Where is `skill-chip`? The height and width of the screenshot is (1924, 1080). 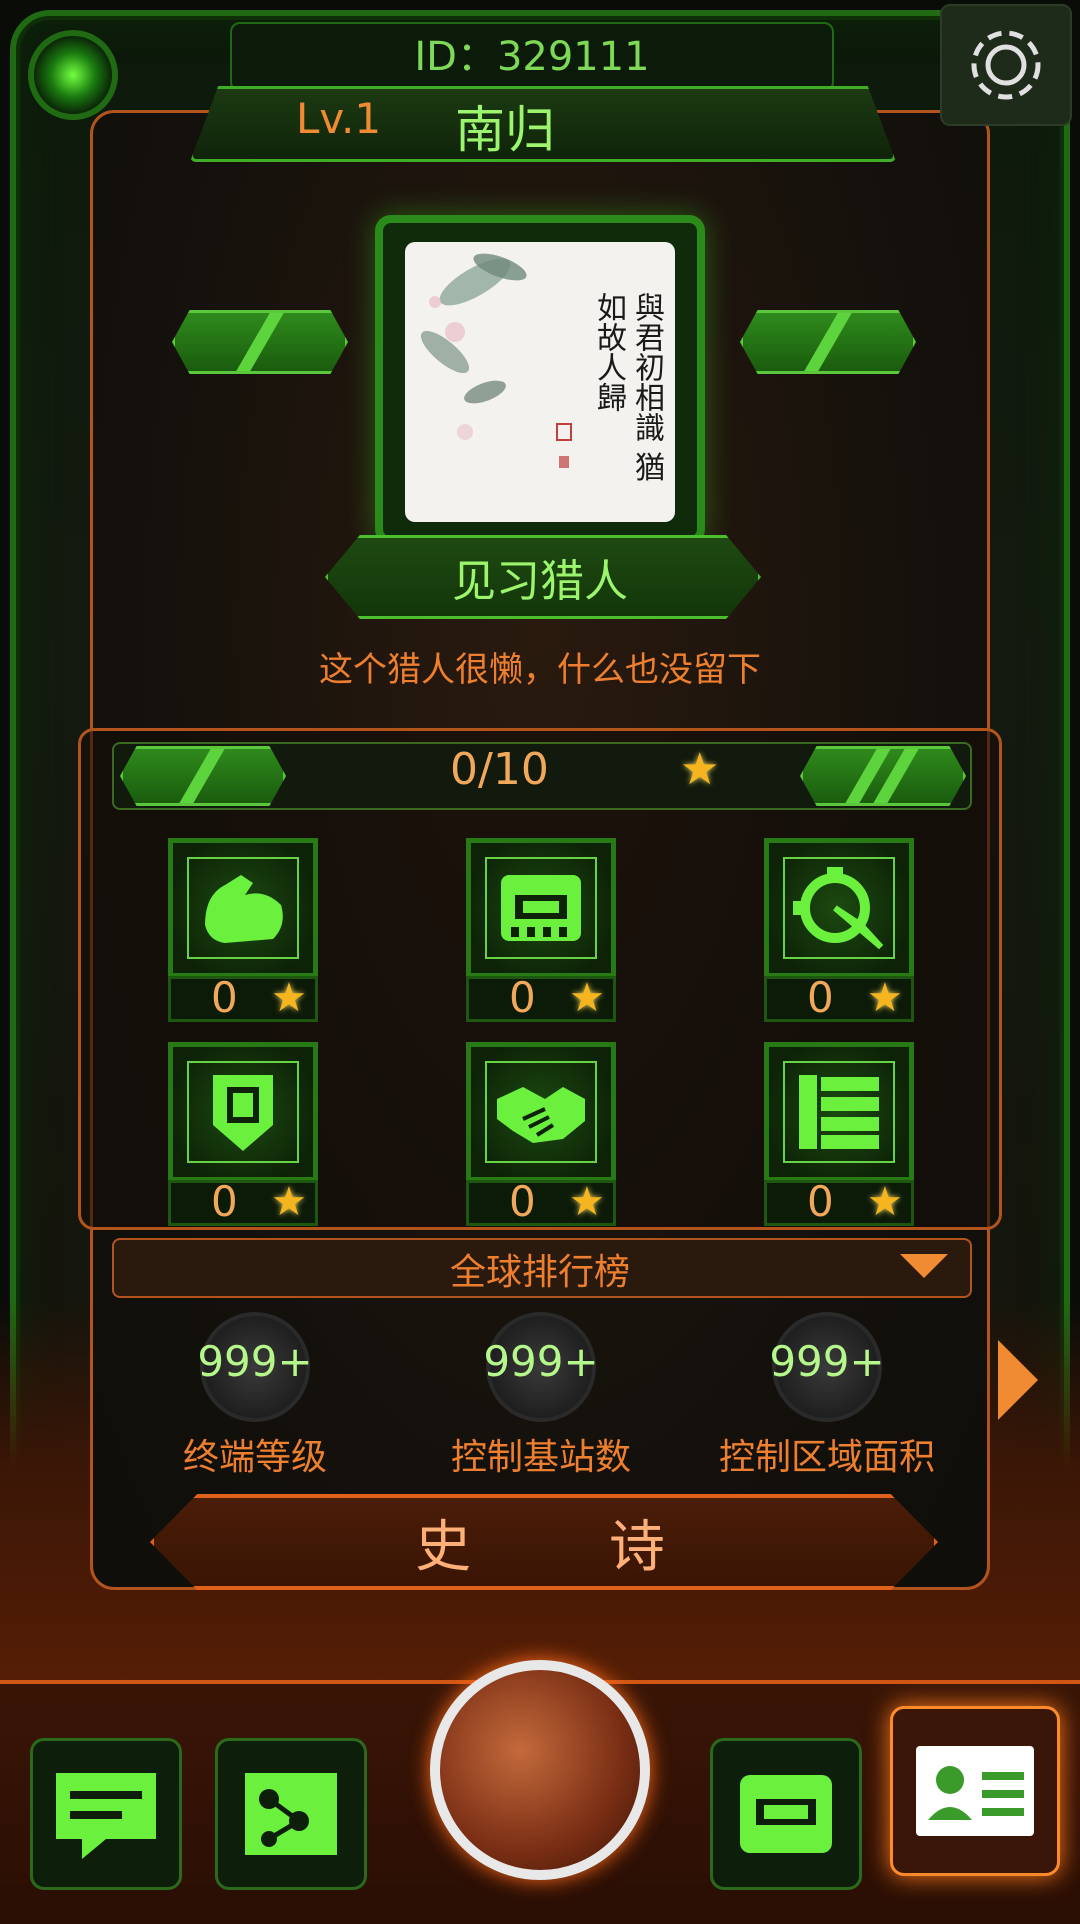
skill-chip is located at coordinates (541, 908).